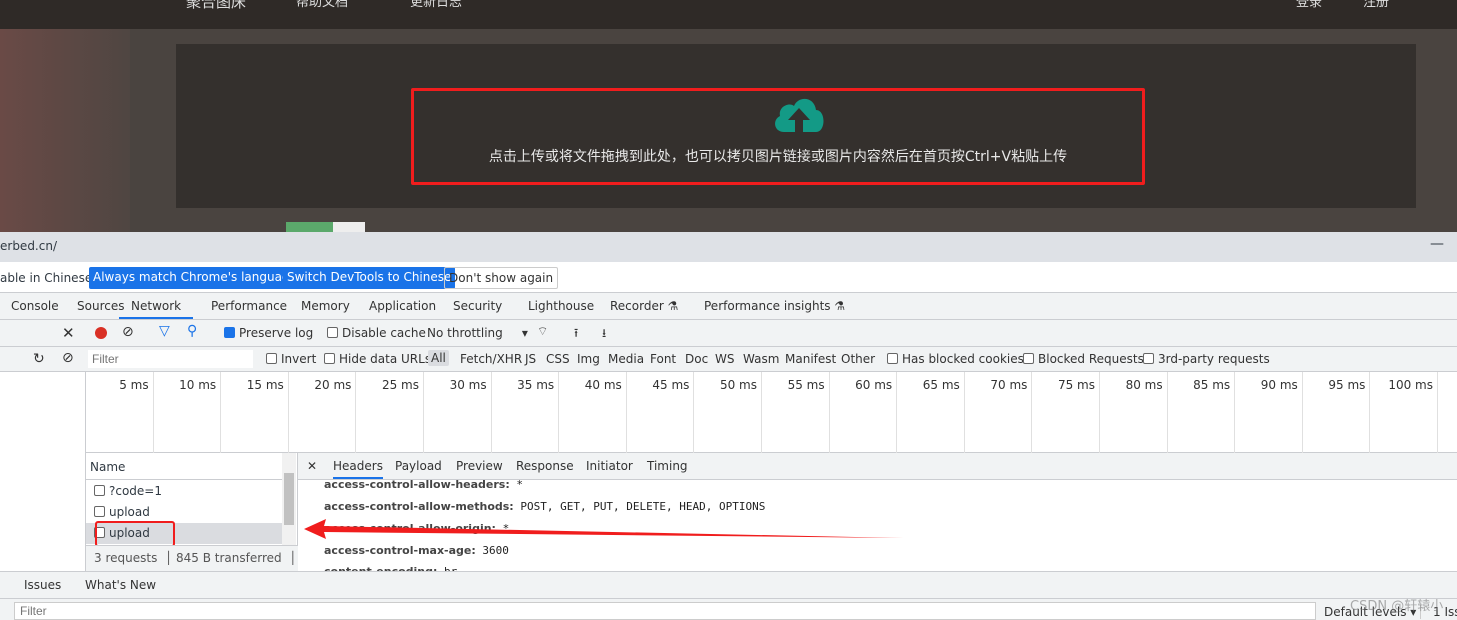 Image resolution: width=1457 pixels, height=620 pixels. I want to click on tab-performance: Performance, so click(249, 306).